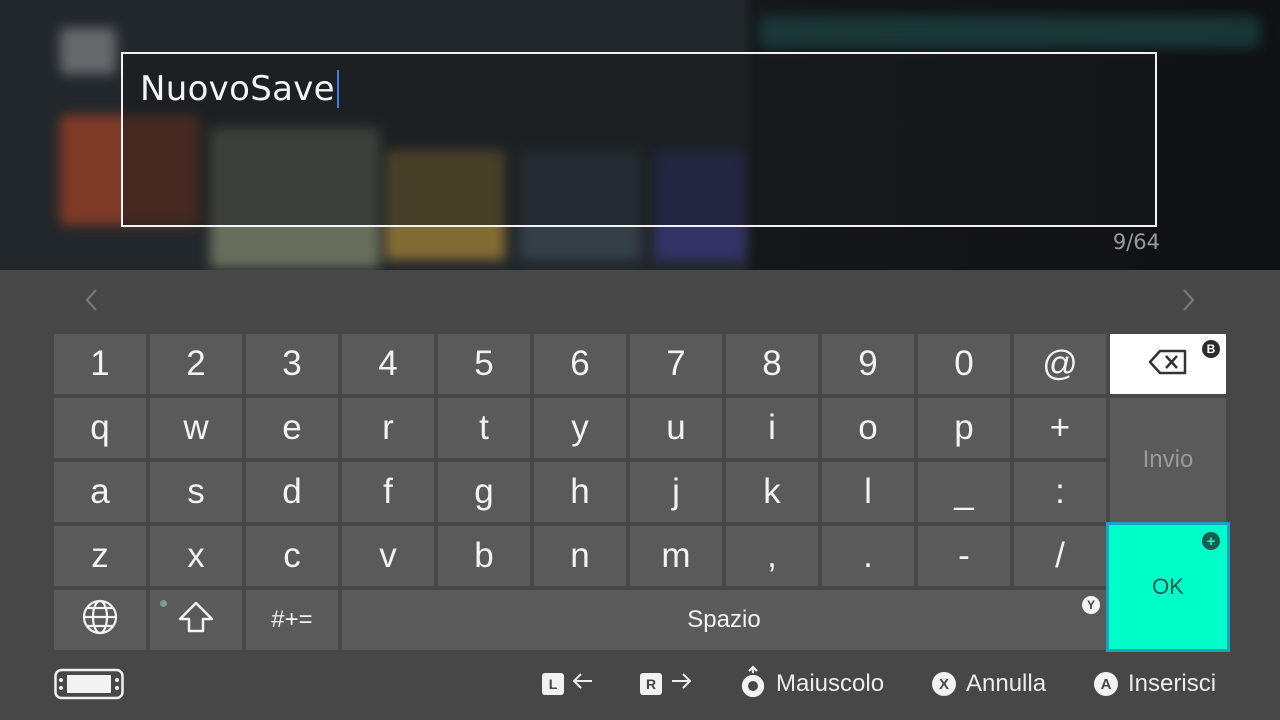  I want to click on ok-label: OK, so click(1168, 586).